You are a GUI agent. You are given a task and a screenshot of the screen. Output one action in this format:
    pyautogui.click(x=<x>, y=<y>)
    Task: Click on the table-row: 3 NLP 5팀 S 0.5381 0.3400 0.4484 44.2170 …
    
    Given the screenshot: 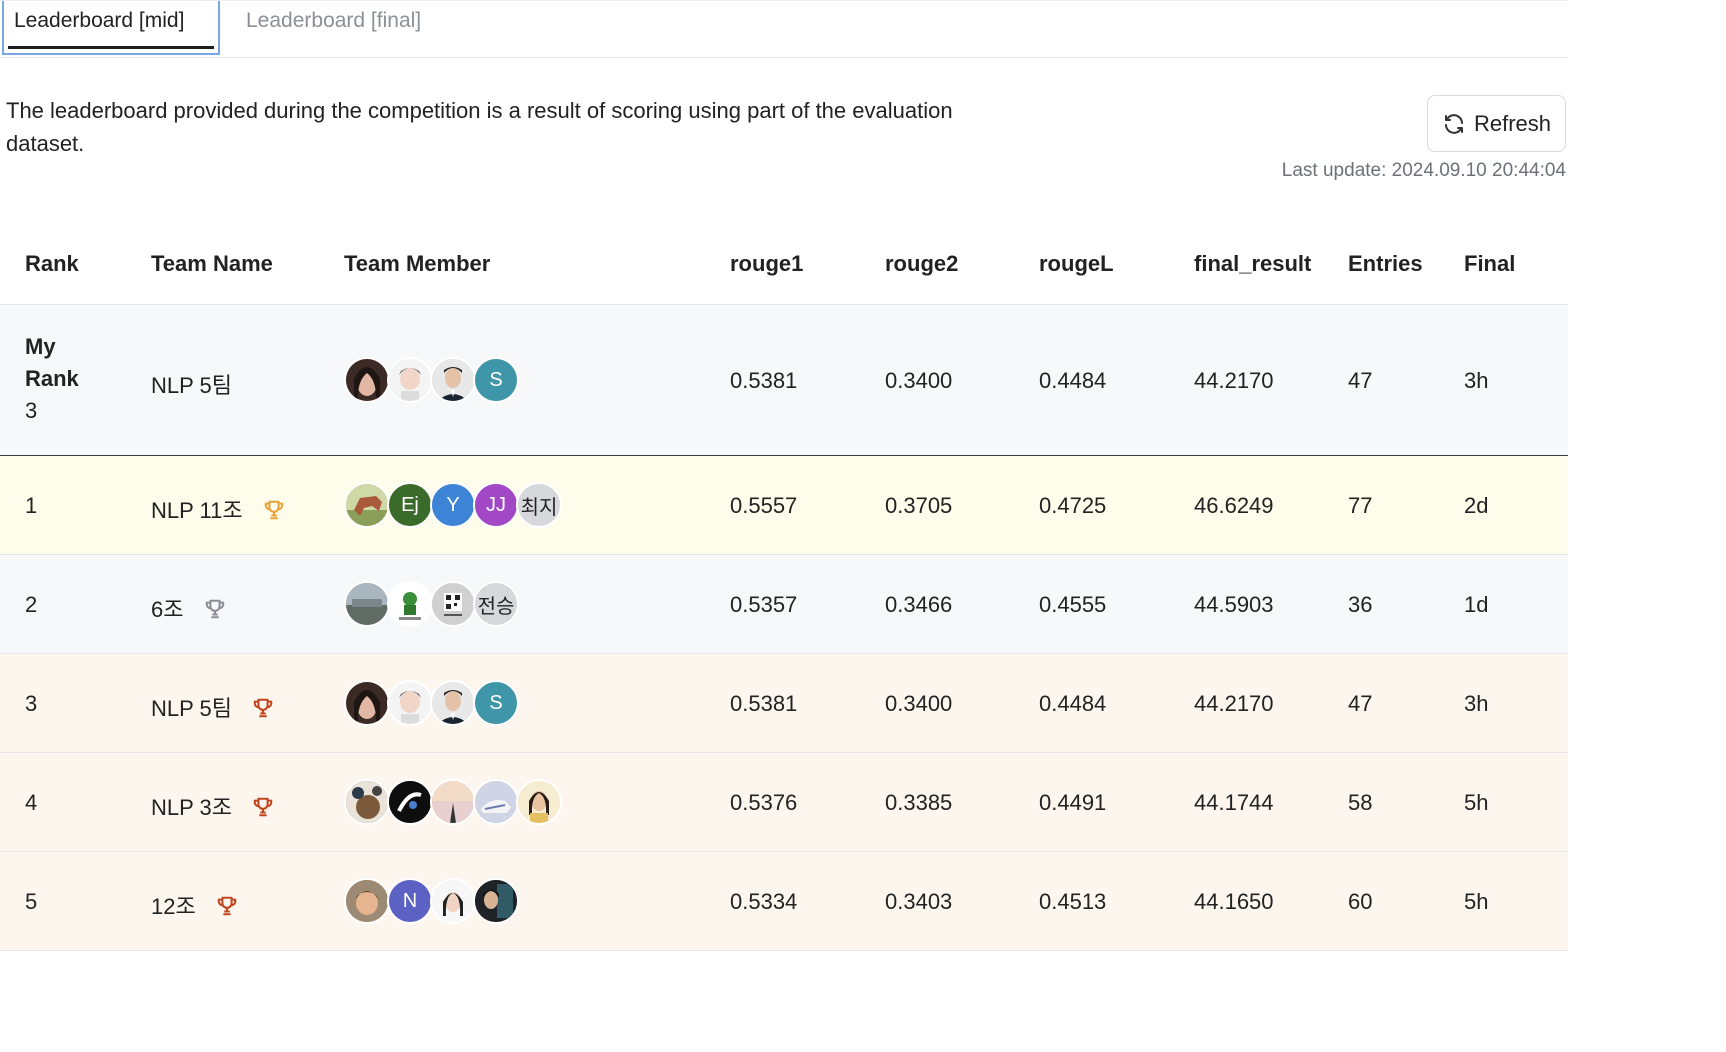 What is the action you would take?
    pyautogui.click(x=784, y=703)
    